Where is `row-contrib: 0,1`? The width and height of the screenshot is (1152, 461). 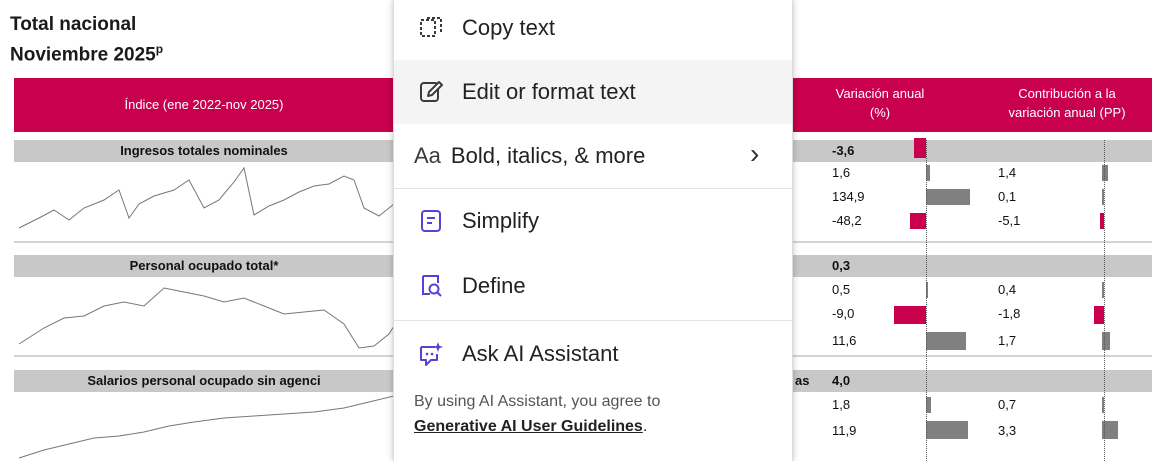 row-contrib: 0,1 is located at coordinates (1007, 196).